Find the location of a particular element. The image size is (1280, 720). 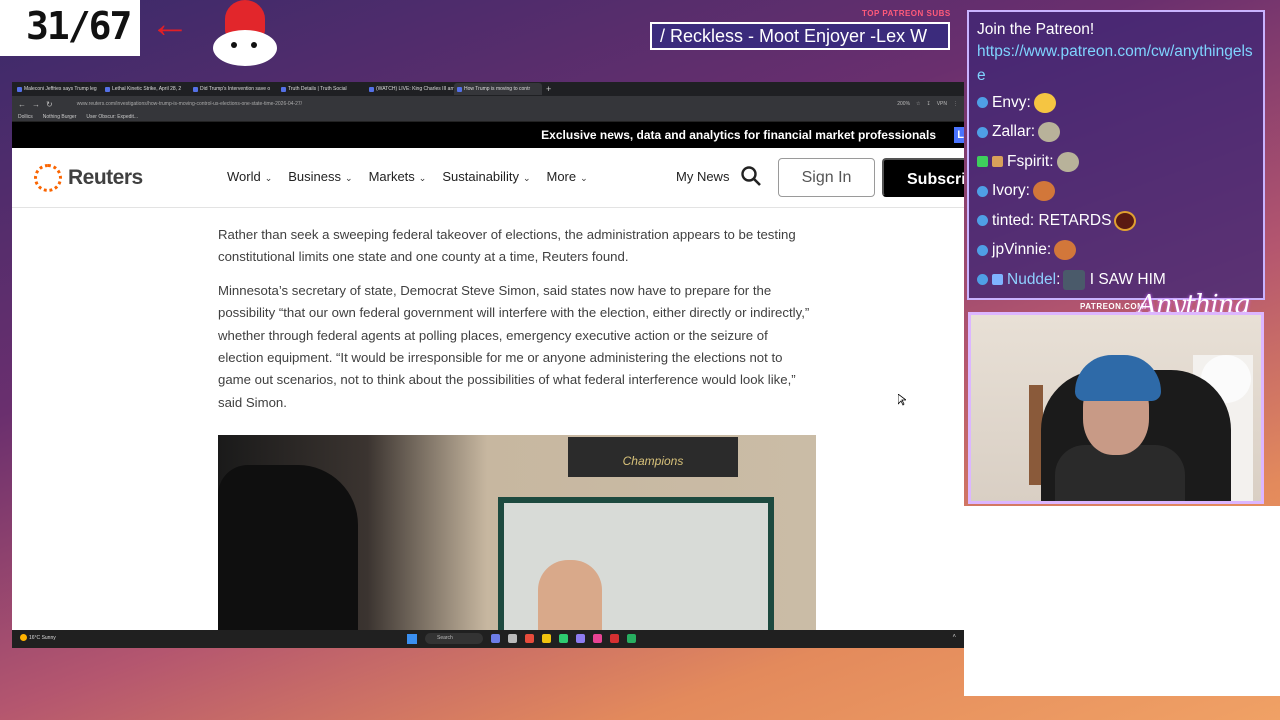

menu-label: More is located at coordinates (561, 176).